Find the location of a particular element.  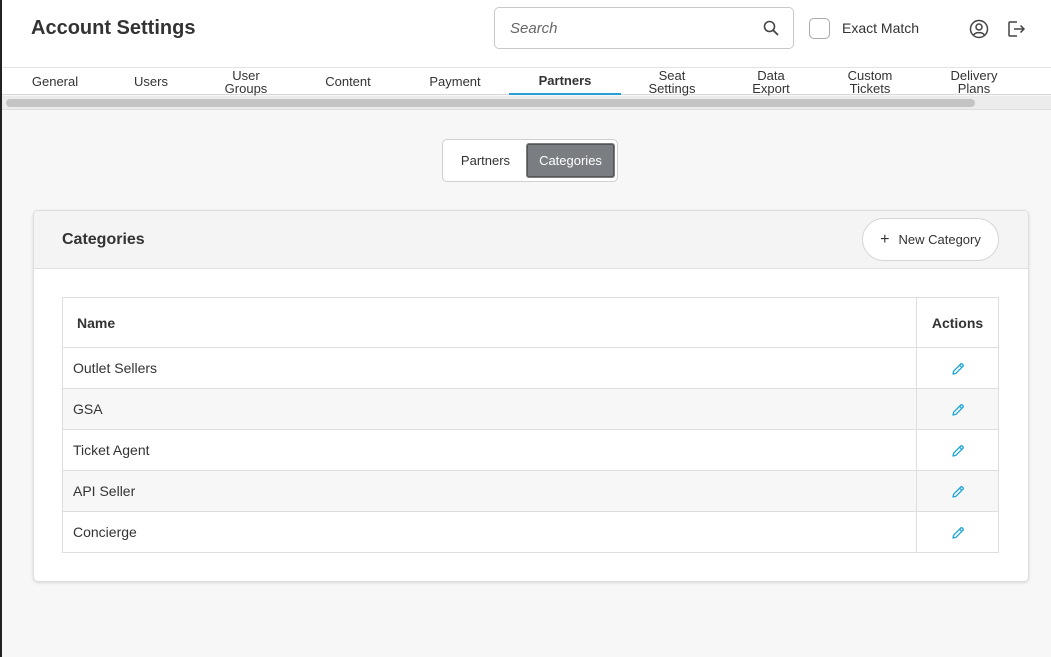

partners-view-toggle: Partners Categories is located at coordinates (530, 160).